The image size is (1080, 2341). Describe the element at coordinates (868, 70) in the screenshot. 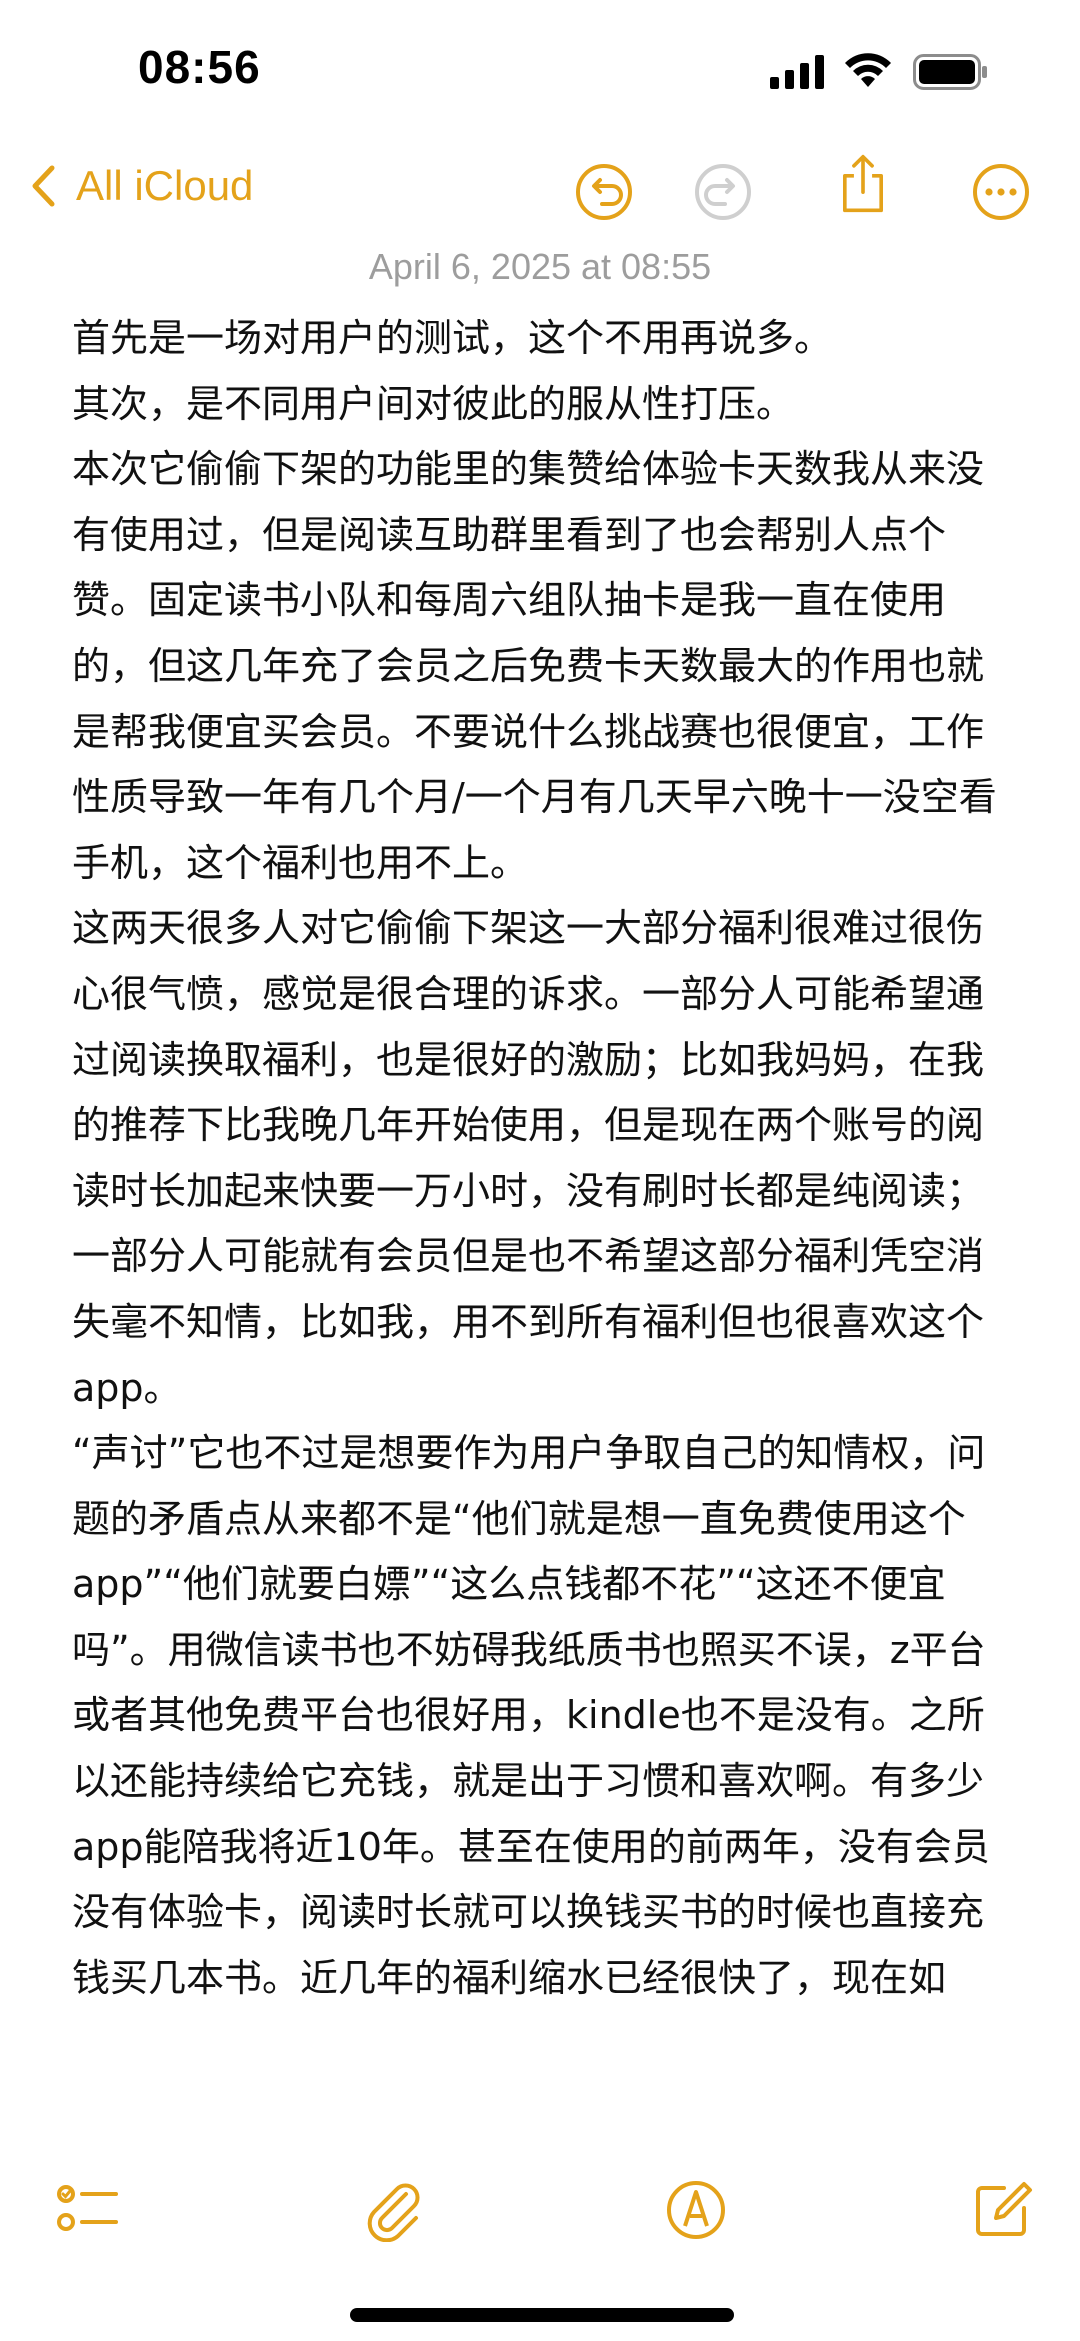

I see `wifi-icon` at that location.